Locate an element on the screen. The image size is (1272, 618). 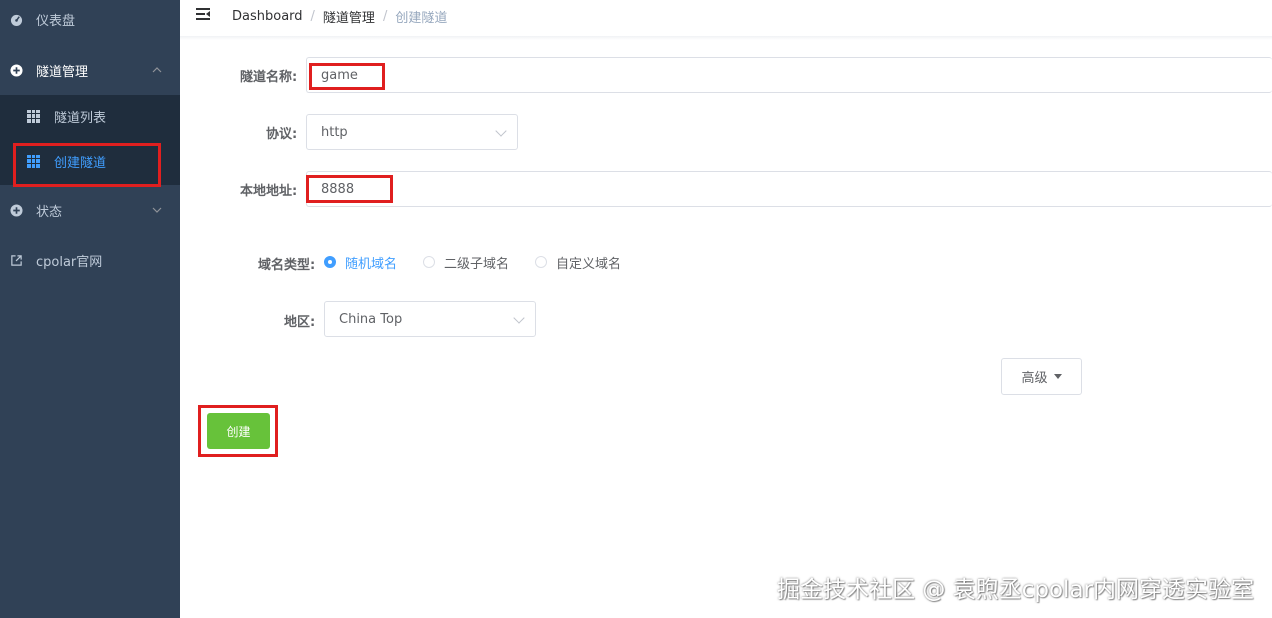
sidebar-item-label: 隧道列表 is located at coordinates (80, 118).